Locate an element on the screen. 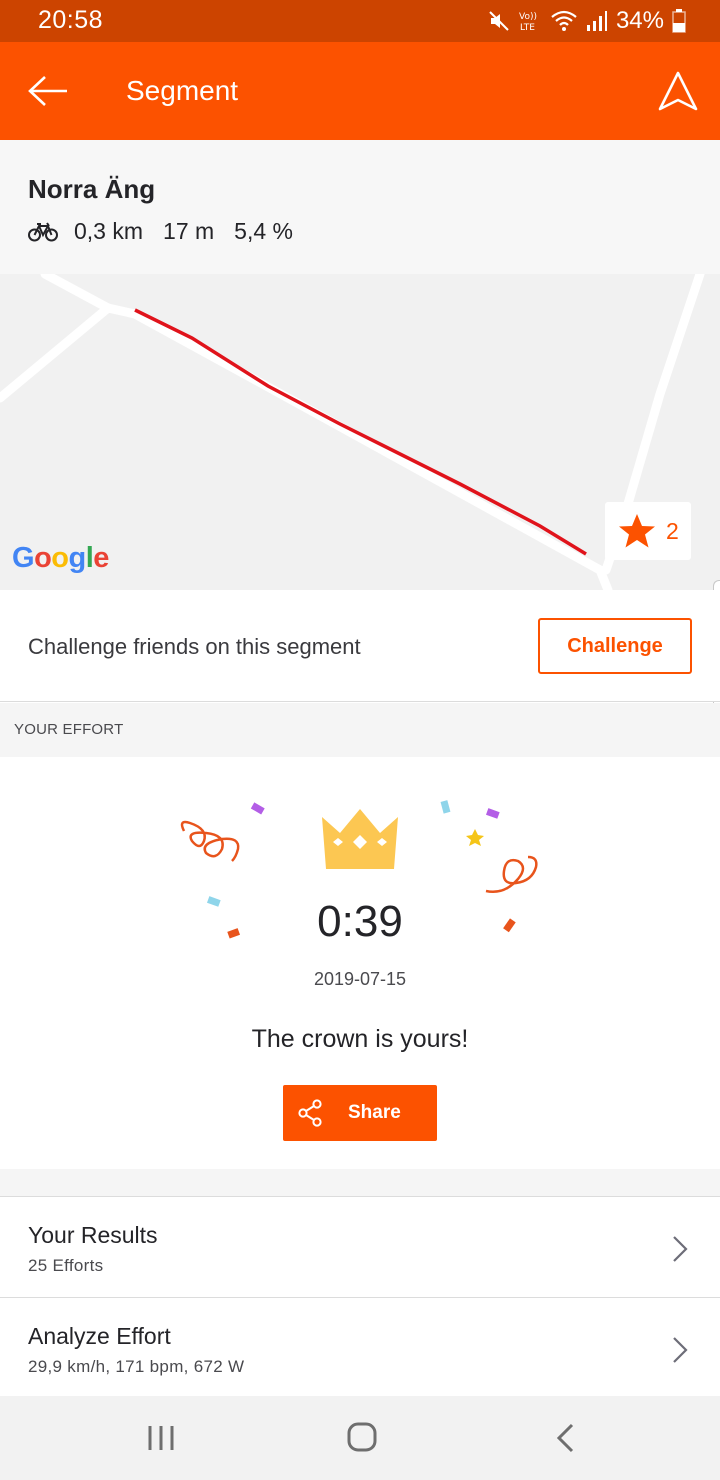 This screenshot has height=1480, width=720. status-bar: 20:58 Vo)) LTE 34% is located at coordinates (360, 21).